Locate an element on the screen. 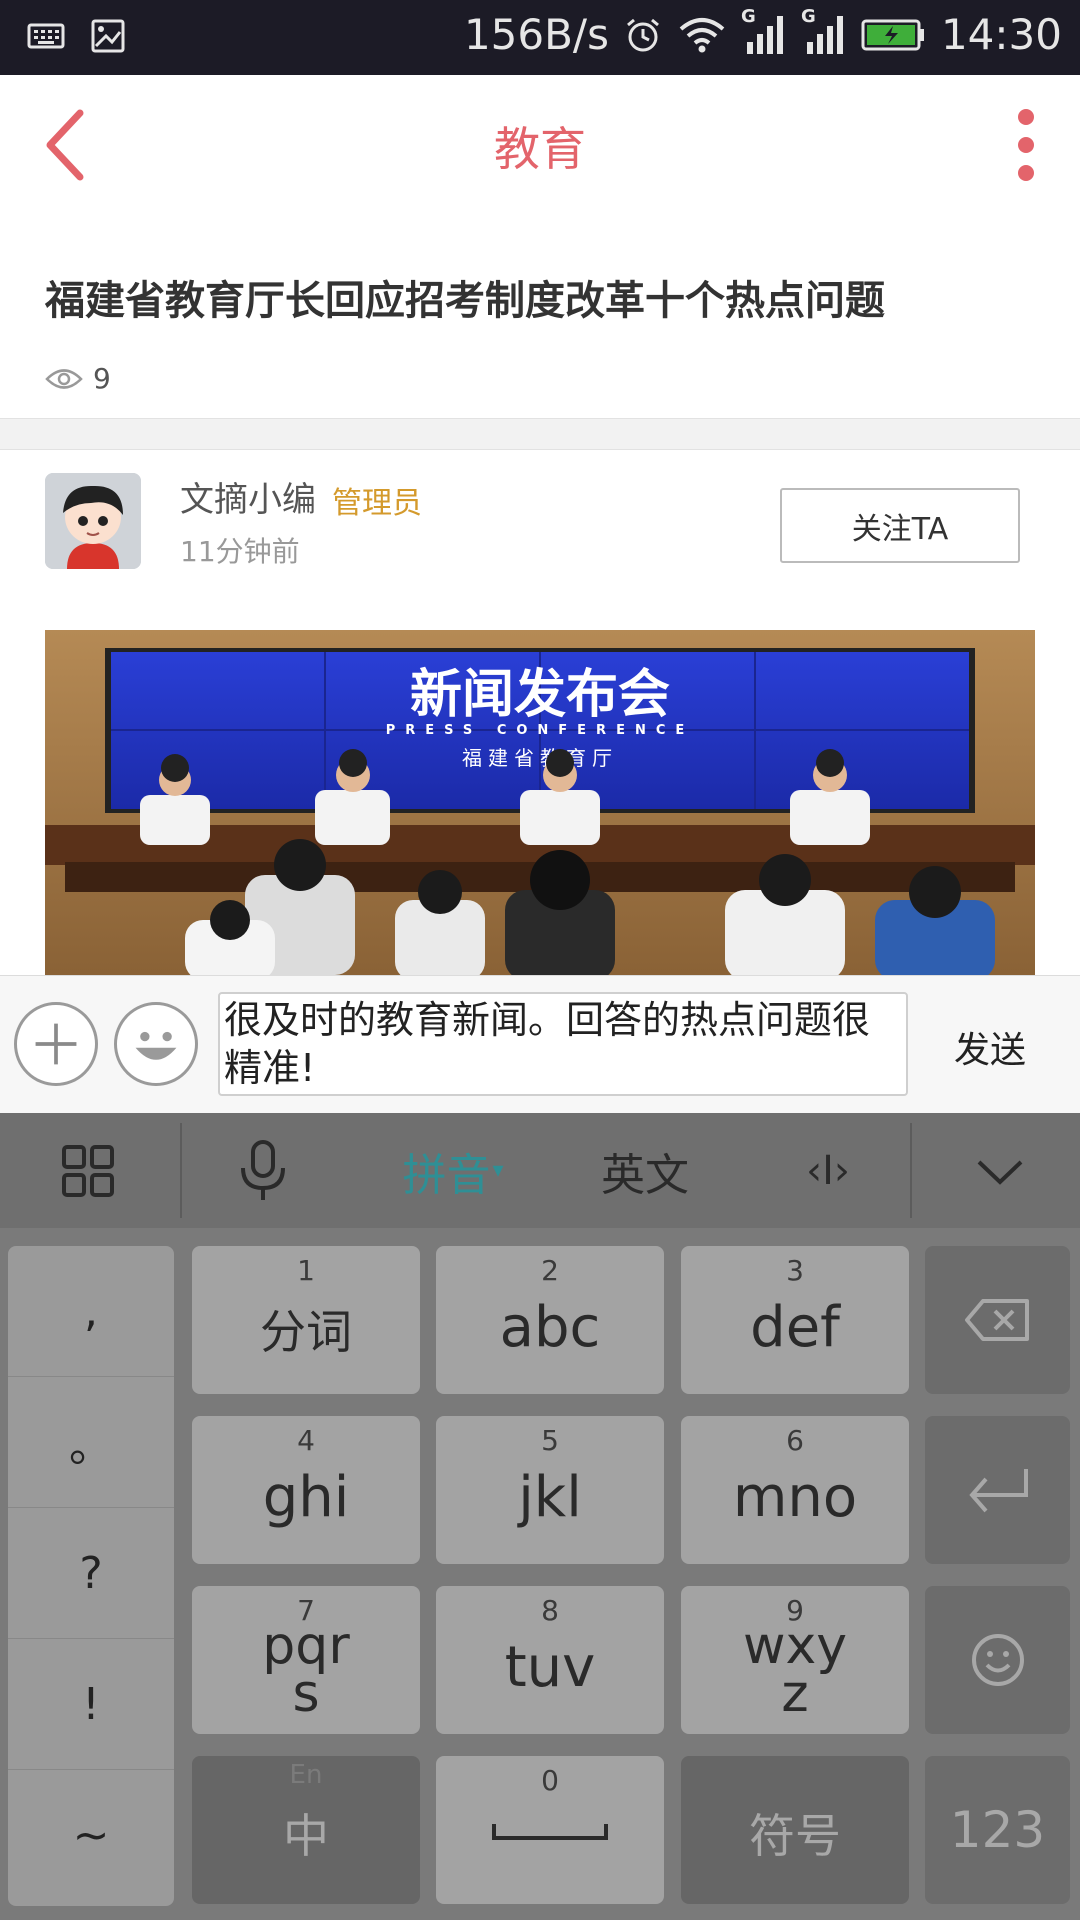 This screenshot has height=1920, width=1080. network-badge-1: G is located at coordinates (748, 16).